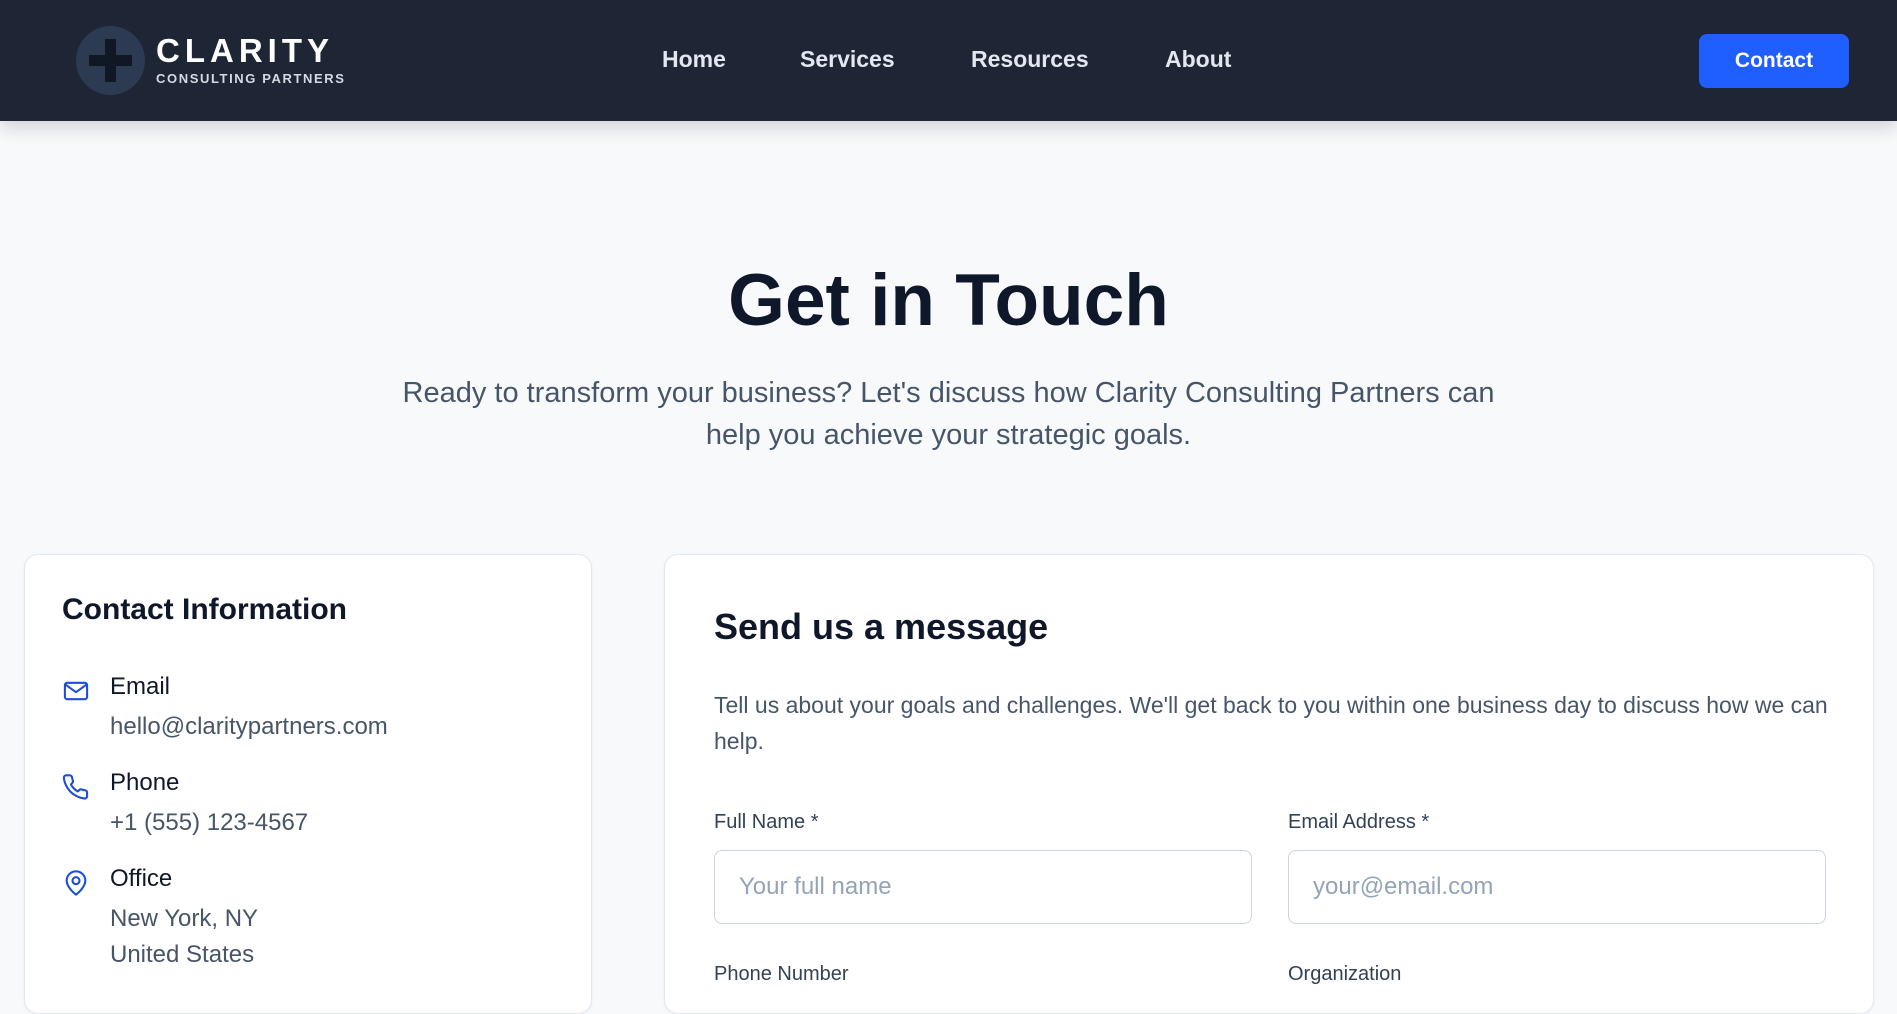 The image size is (1897, 1014). What do you see at coordinates (1198, 59) in the screenshot?
I see `nav-link-about: About` at bounding box center [1198, 59].